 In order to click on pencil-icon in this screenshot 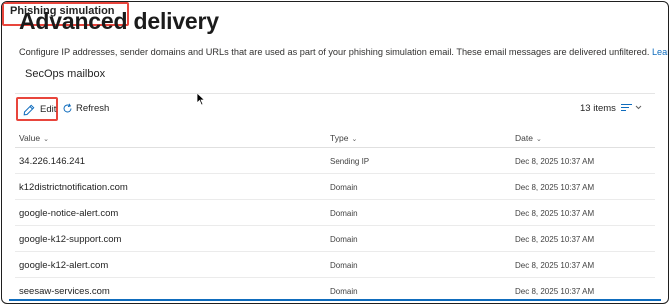, I will do `click(29, 110)`.